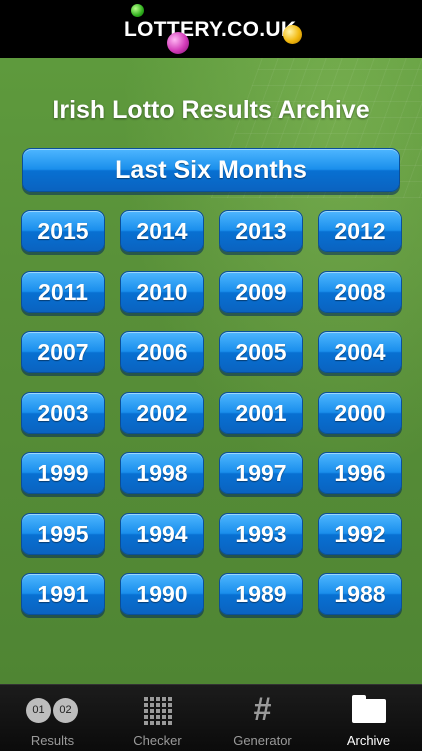 This screenshot has height=751, width=422. I want to click on year-button-1989: 1989, so click(261, 594).